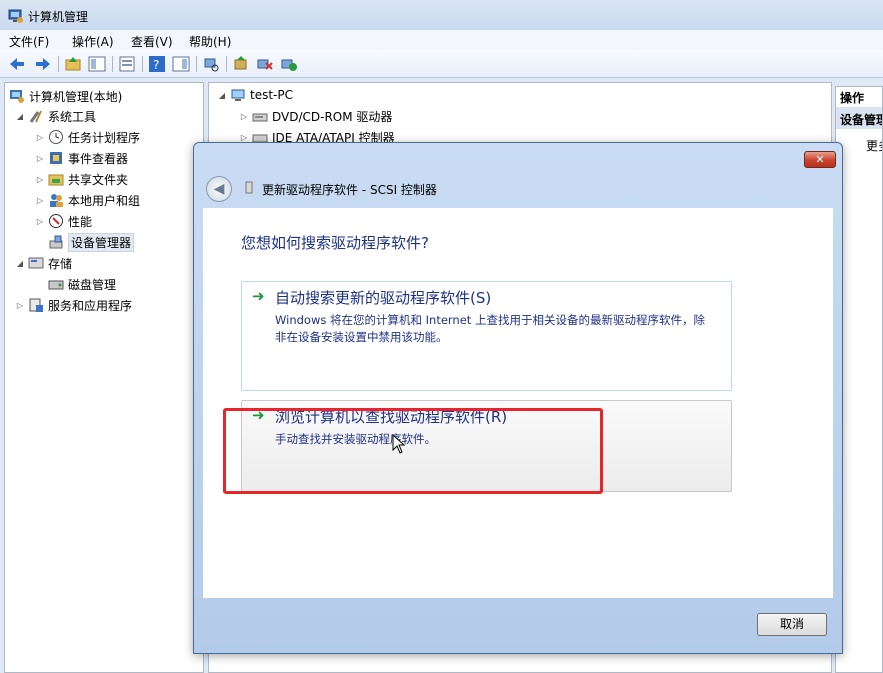  Describe the element at coordinates (36, 263) in the screenshot. I see `storage-icon` at that location.